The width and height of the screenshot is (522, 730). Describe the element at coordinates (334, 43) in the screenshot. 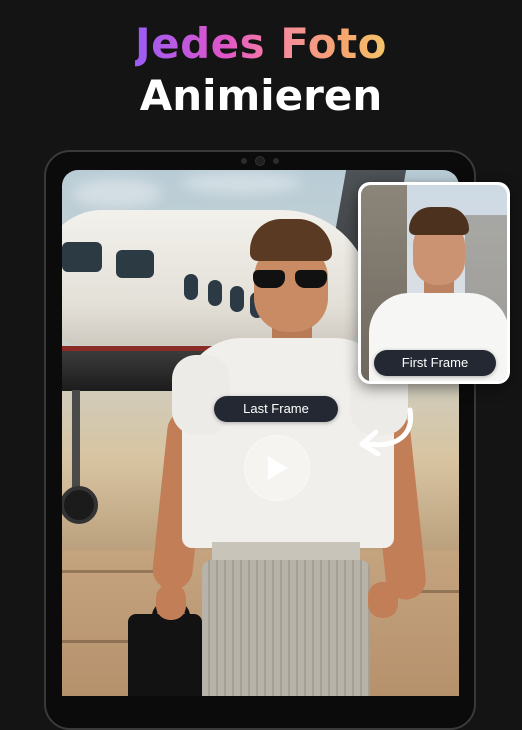

I see `headline-word-foto: Foto` at that location.